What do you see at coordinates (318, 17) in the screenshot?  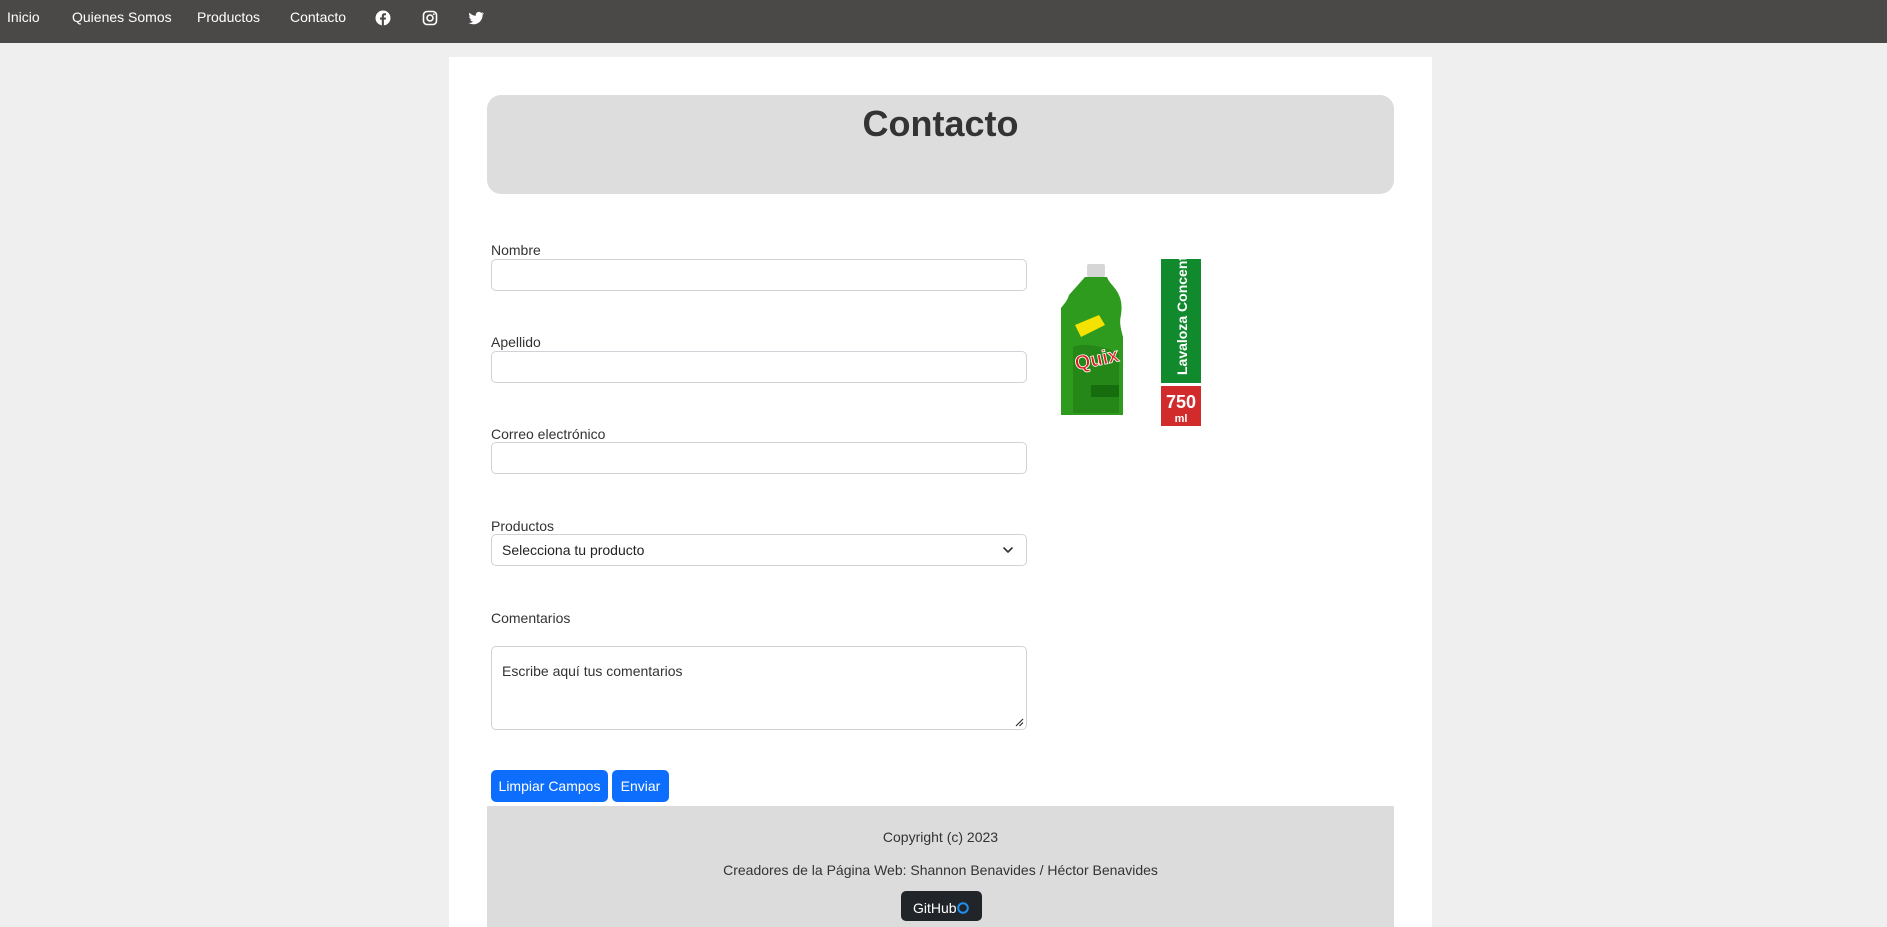 I see `nav-link-contacto: Contacto` at bounding box center [318, 17].